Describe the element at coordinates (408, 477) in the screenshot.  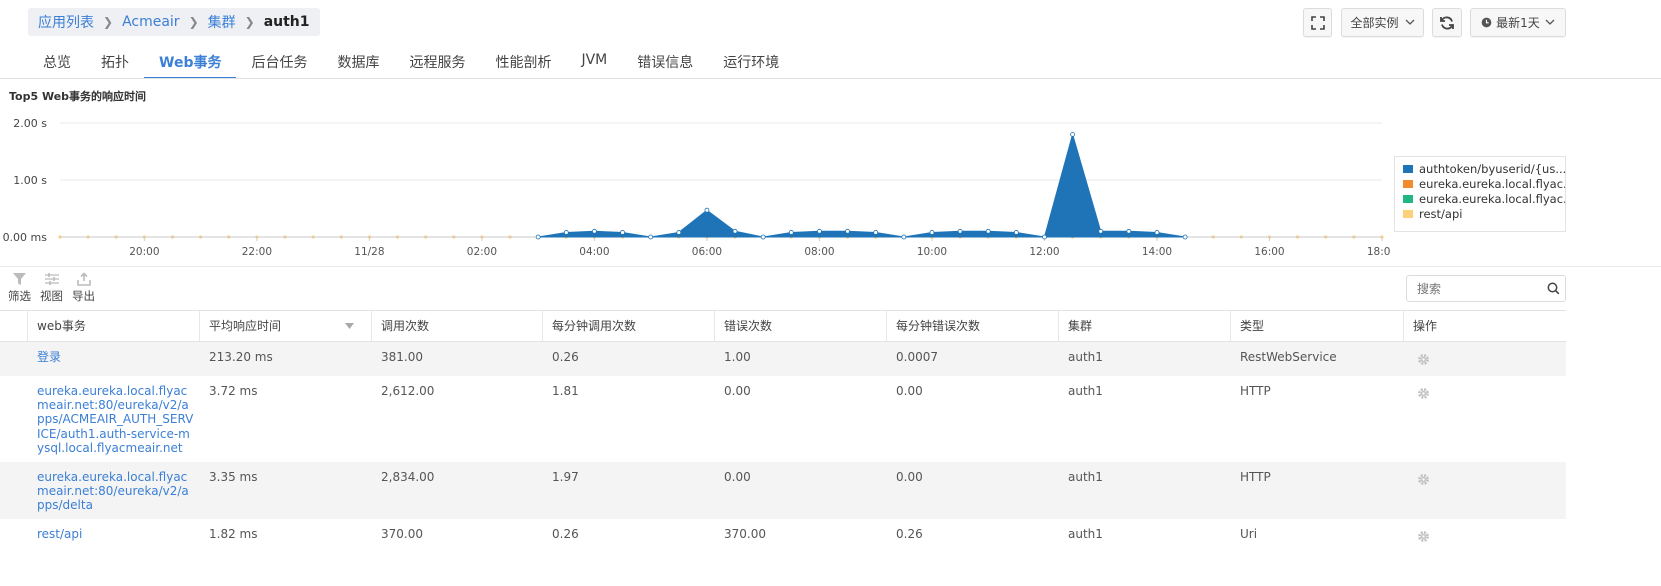
I see `cell-calls: 2,834.00` at that location.